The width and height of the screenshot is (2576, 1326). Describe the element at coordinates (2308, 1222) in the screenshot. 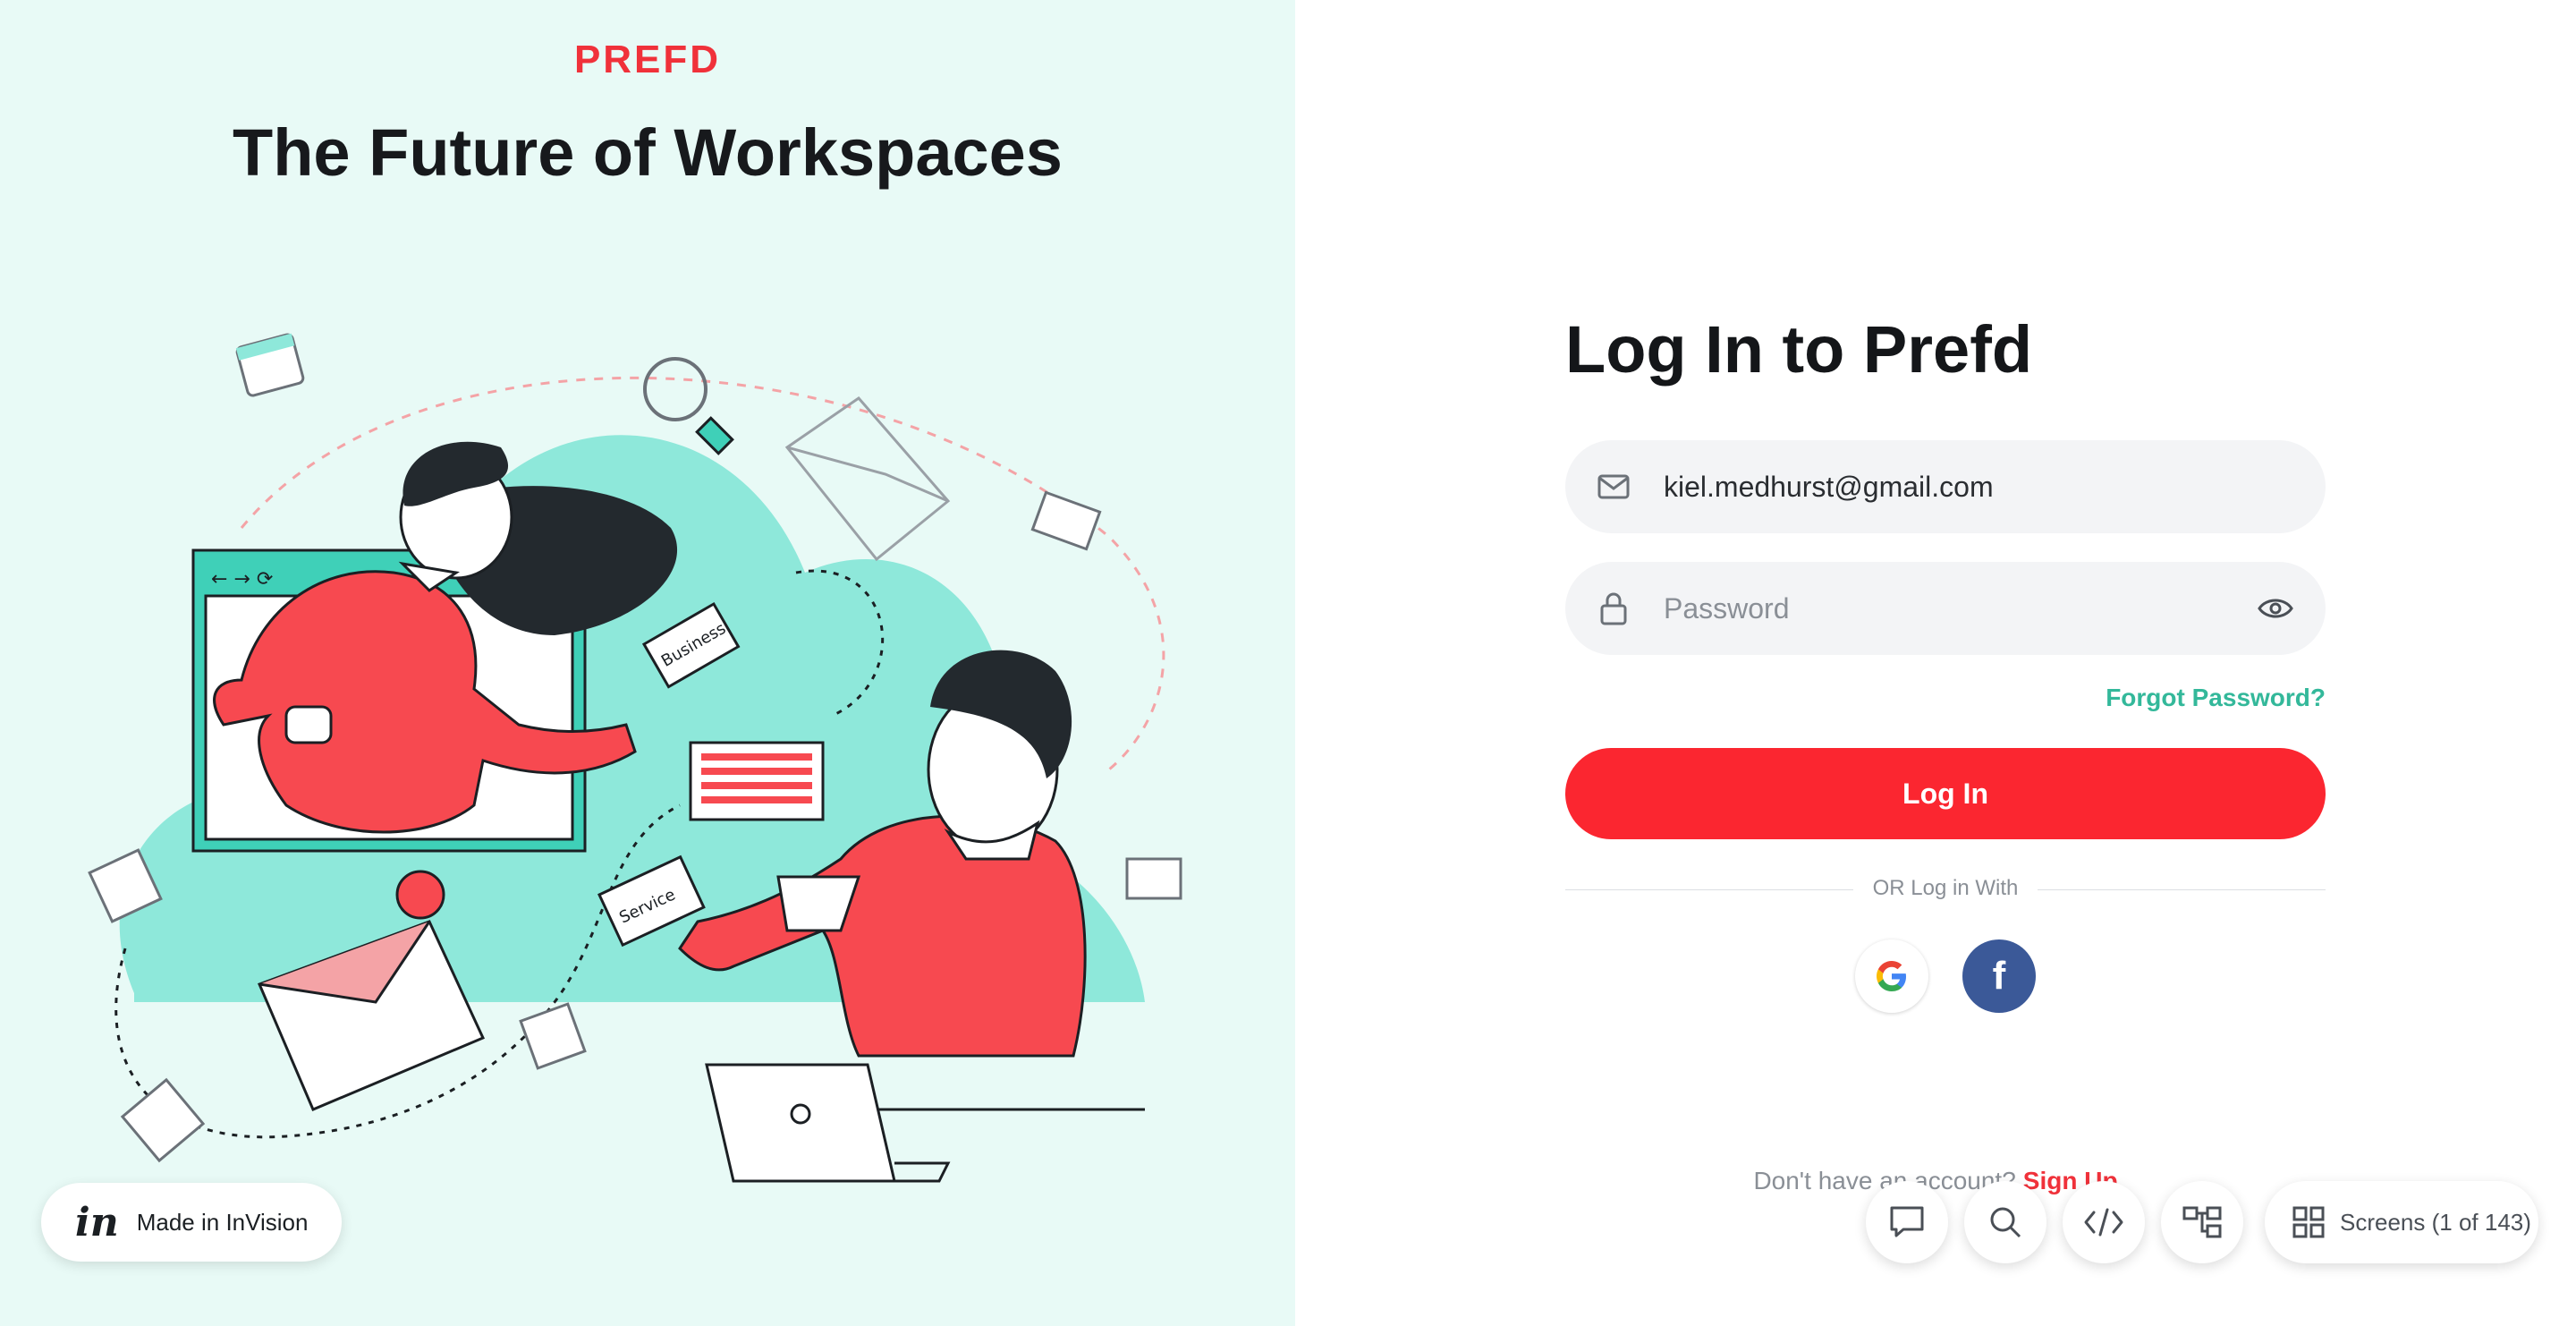

I see `grid-icon` at that location.